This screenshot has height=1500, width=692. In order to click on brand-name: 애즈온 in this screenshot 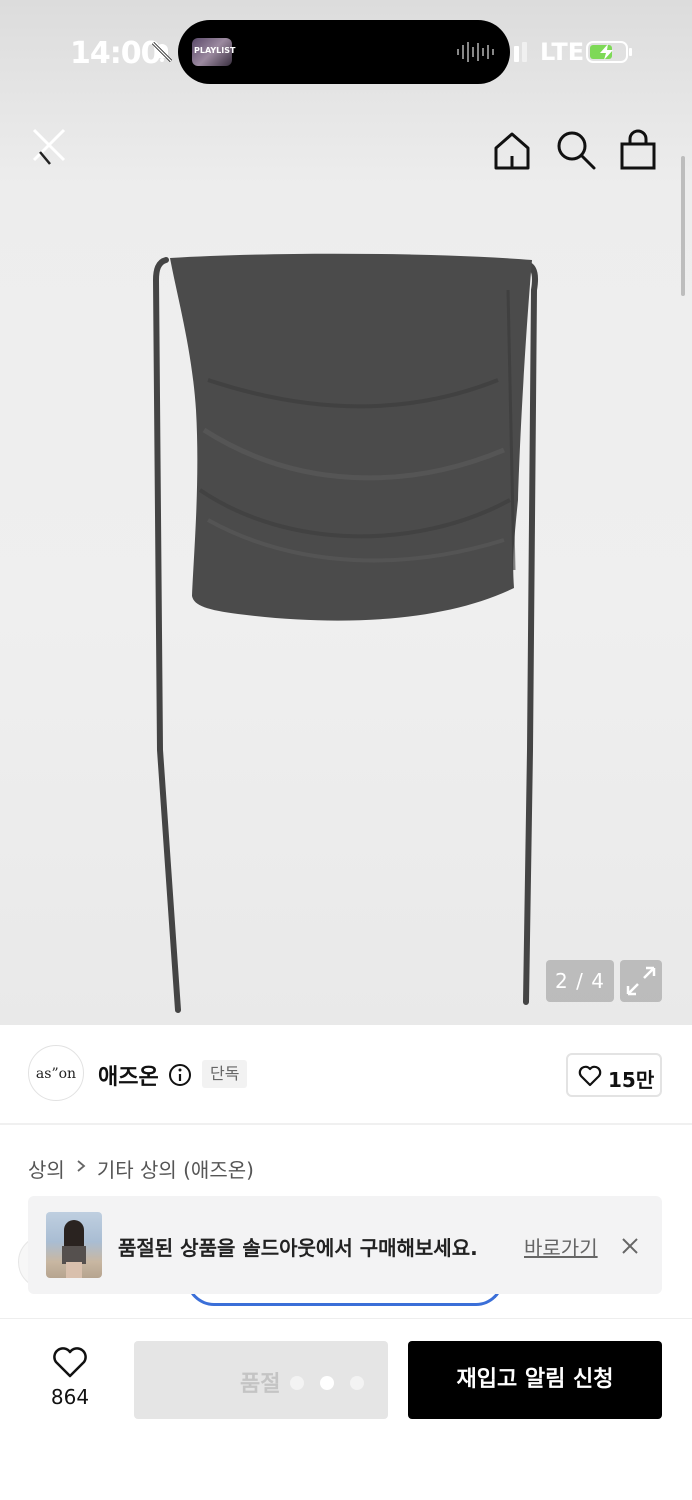, I will do `click(128, 1075)`.